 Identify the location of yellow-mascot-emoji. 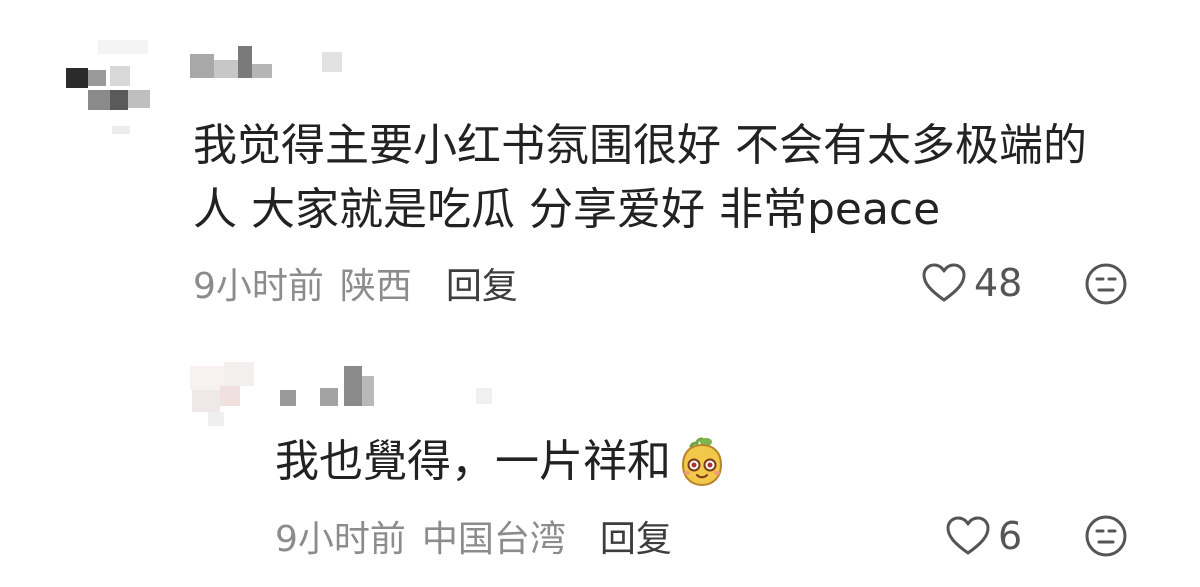
(702, 462).